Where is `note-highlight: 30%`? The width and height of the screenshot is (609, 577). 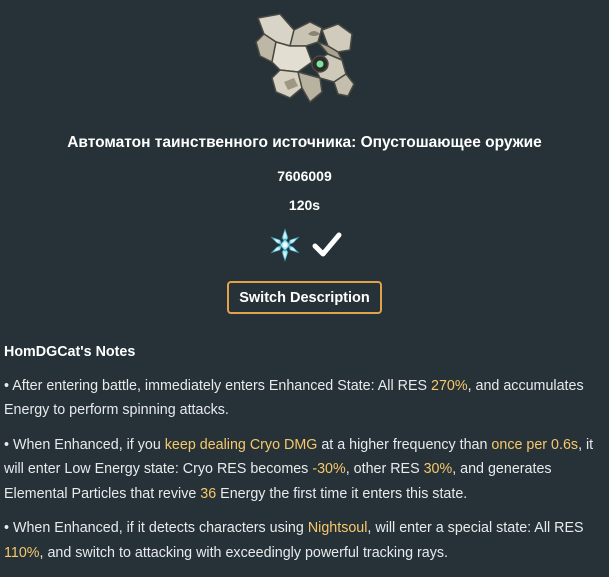
note-highlight: 30% is located at coordinates (438, 469).